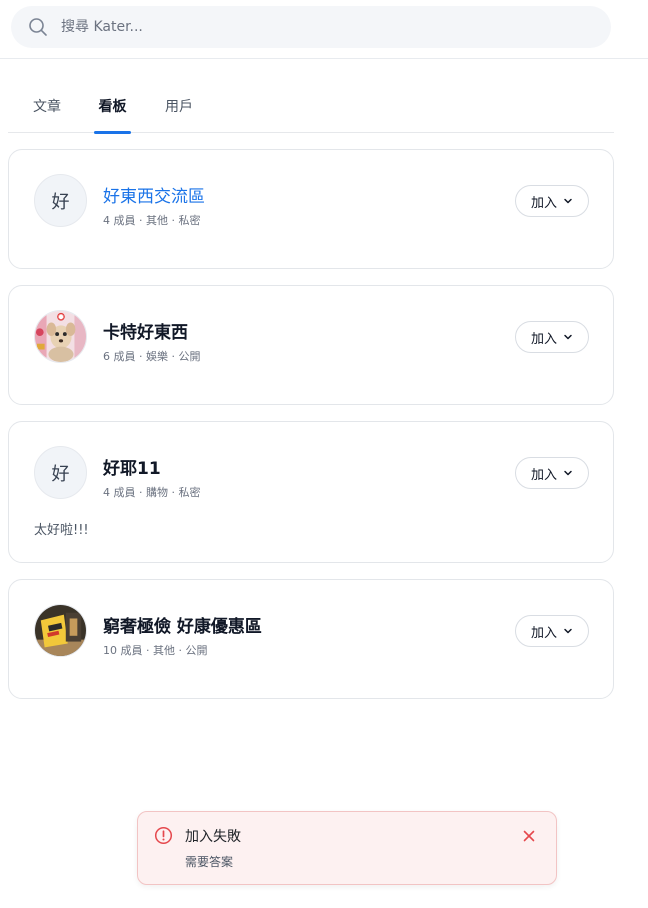 This screenshot has width=648, height=908. I want to click on error-toast: 加入失敗 需要答案, so click(347, 848).